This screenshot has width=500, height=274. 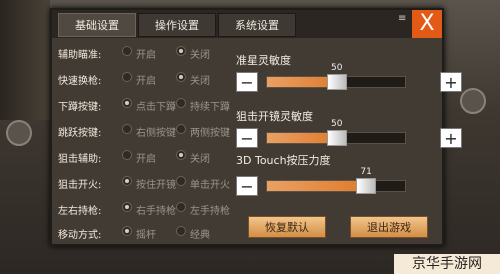 What do you see at coordinates (210, 211) in the screenshot?
I see `option-label: 左手持枪` at bounding box center [210, 211].